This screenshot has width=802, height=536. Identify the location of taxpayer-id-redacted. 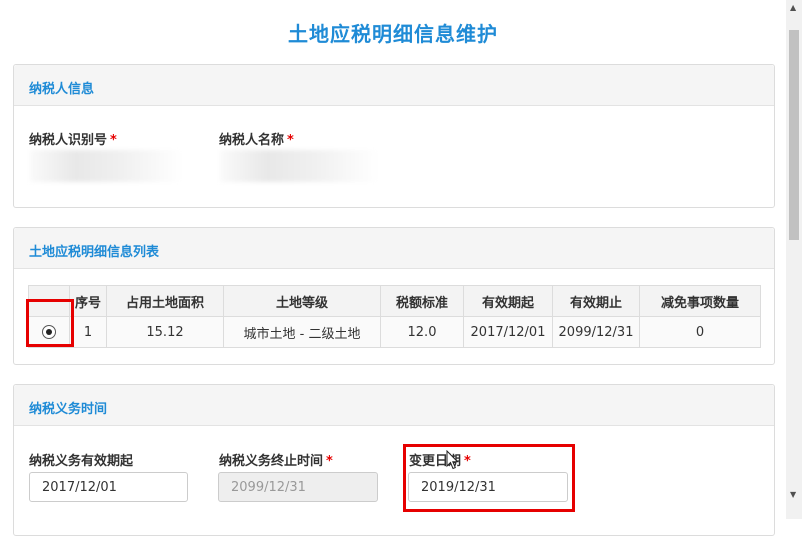
(106, 166).